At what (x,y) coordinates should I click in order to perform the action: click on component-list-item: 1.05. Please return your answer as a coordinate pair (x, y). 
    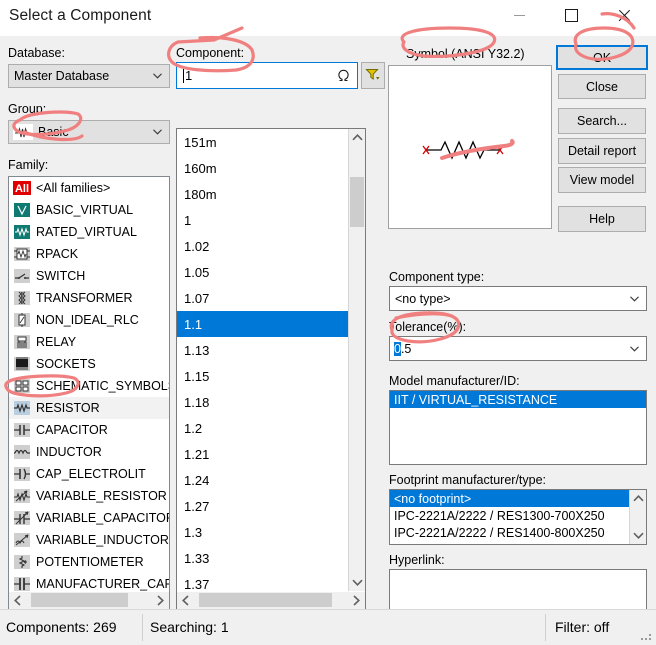
    Looking at the image, I should click on (262, 272).